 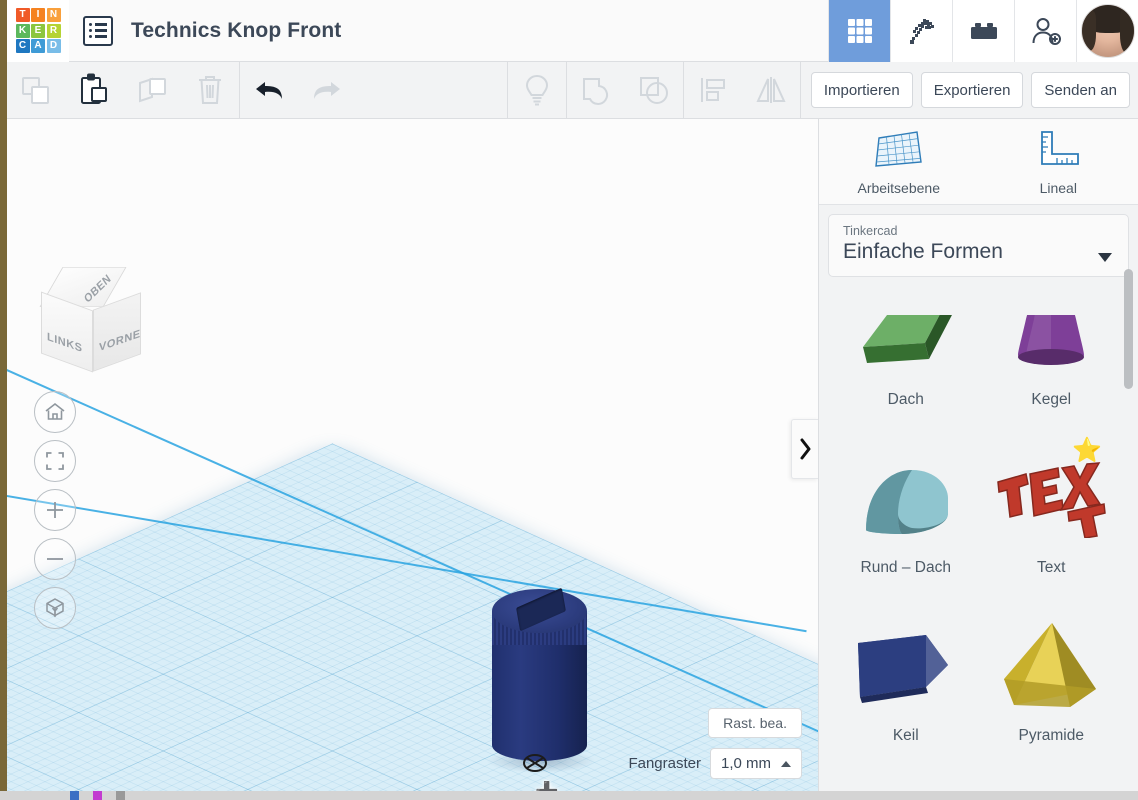 I want to click on snap-grid-row: Fangraster 1,0 mm, so click(x=715, y=763).